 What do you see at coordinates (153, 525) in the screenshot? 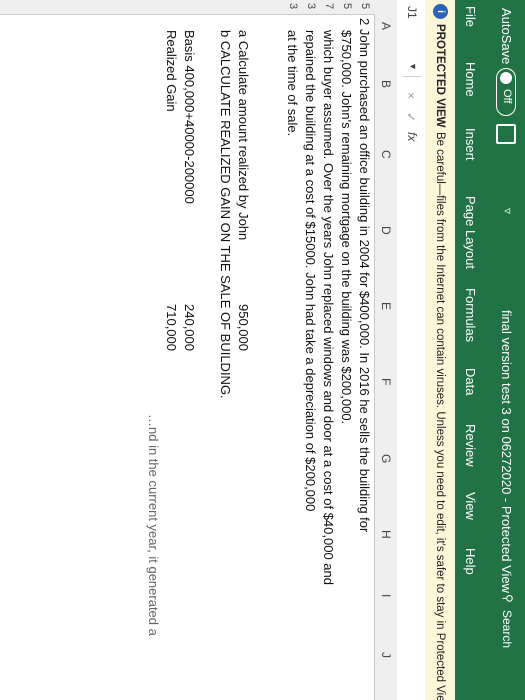
I see `cell-text: …nd in the current year, it generated a` at bounding box center [153, 525].